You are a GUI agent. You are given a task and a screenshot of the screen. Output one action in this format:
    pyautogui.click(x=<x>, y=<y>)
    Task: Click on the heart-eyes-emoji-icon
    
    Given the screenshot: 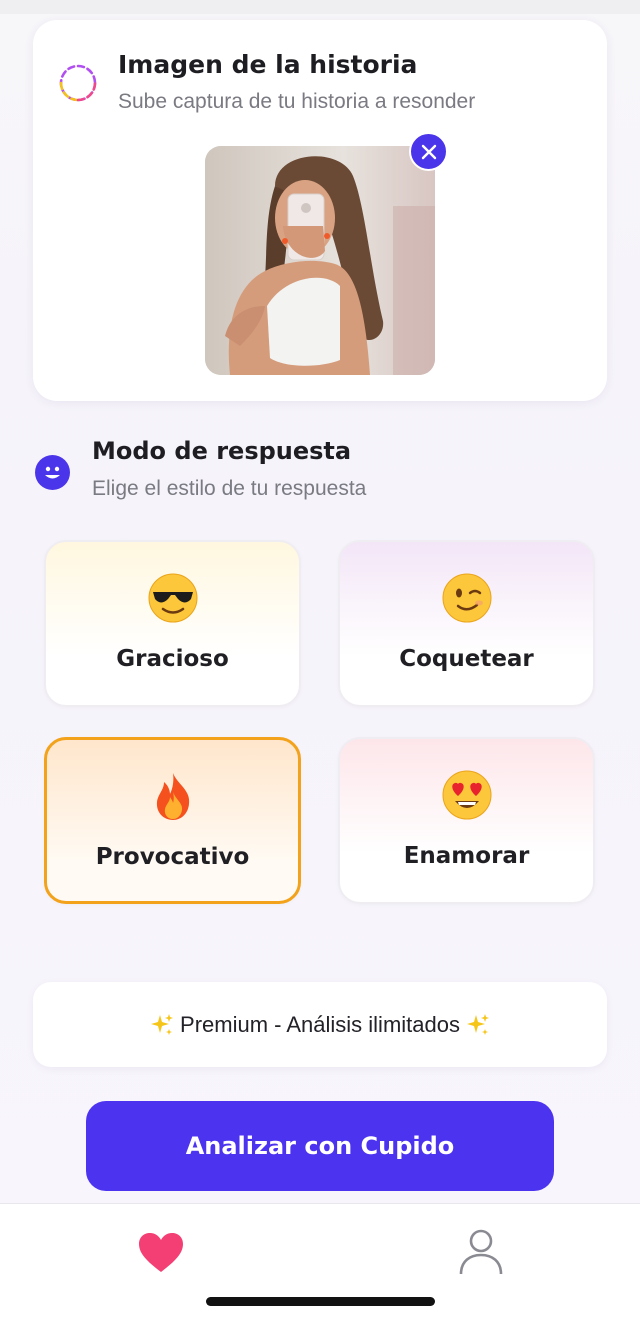 What is the action you would take?
    pyautogui.click(x=466, y=795)
    